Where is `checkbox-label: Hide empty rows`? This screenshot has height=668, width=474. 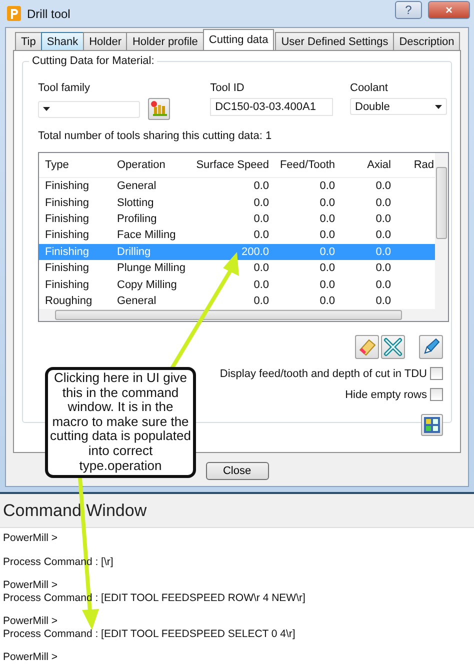
checkbox-label: Hide empty rows is located at coordinates (386, 394).